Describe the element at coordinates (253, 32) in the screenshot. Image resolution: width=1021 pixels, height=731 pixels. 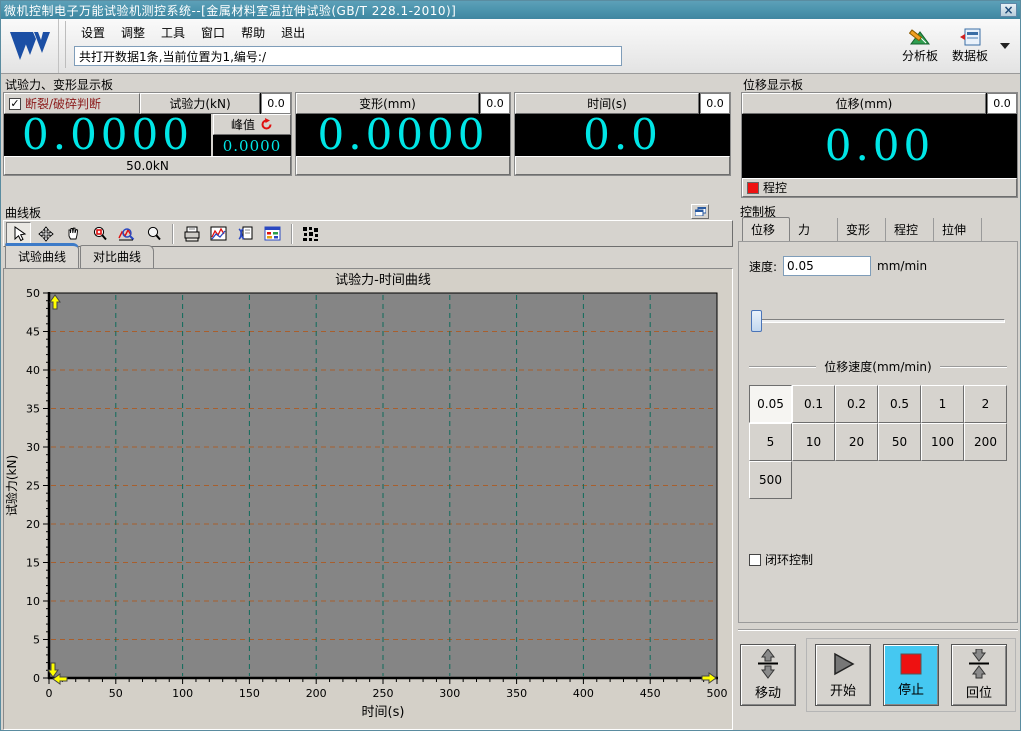
I see `menu-item: 帮助` at that location.